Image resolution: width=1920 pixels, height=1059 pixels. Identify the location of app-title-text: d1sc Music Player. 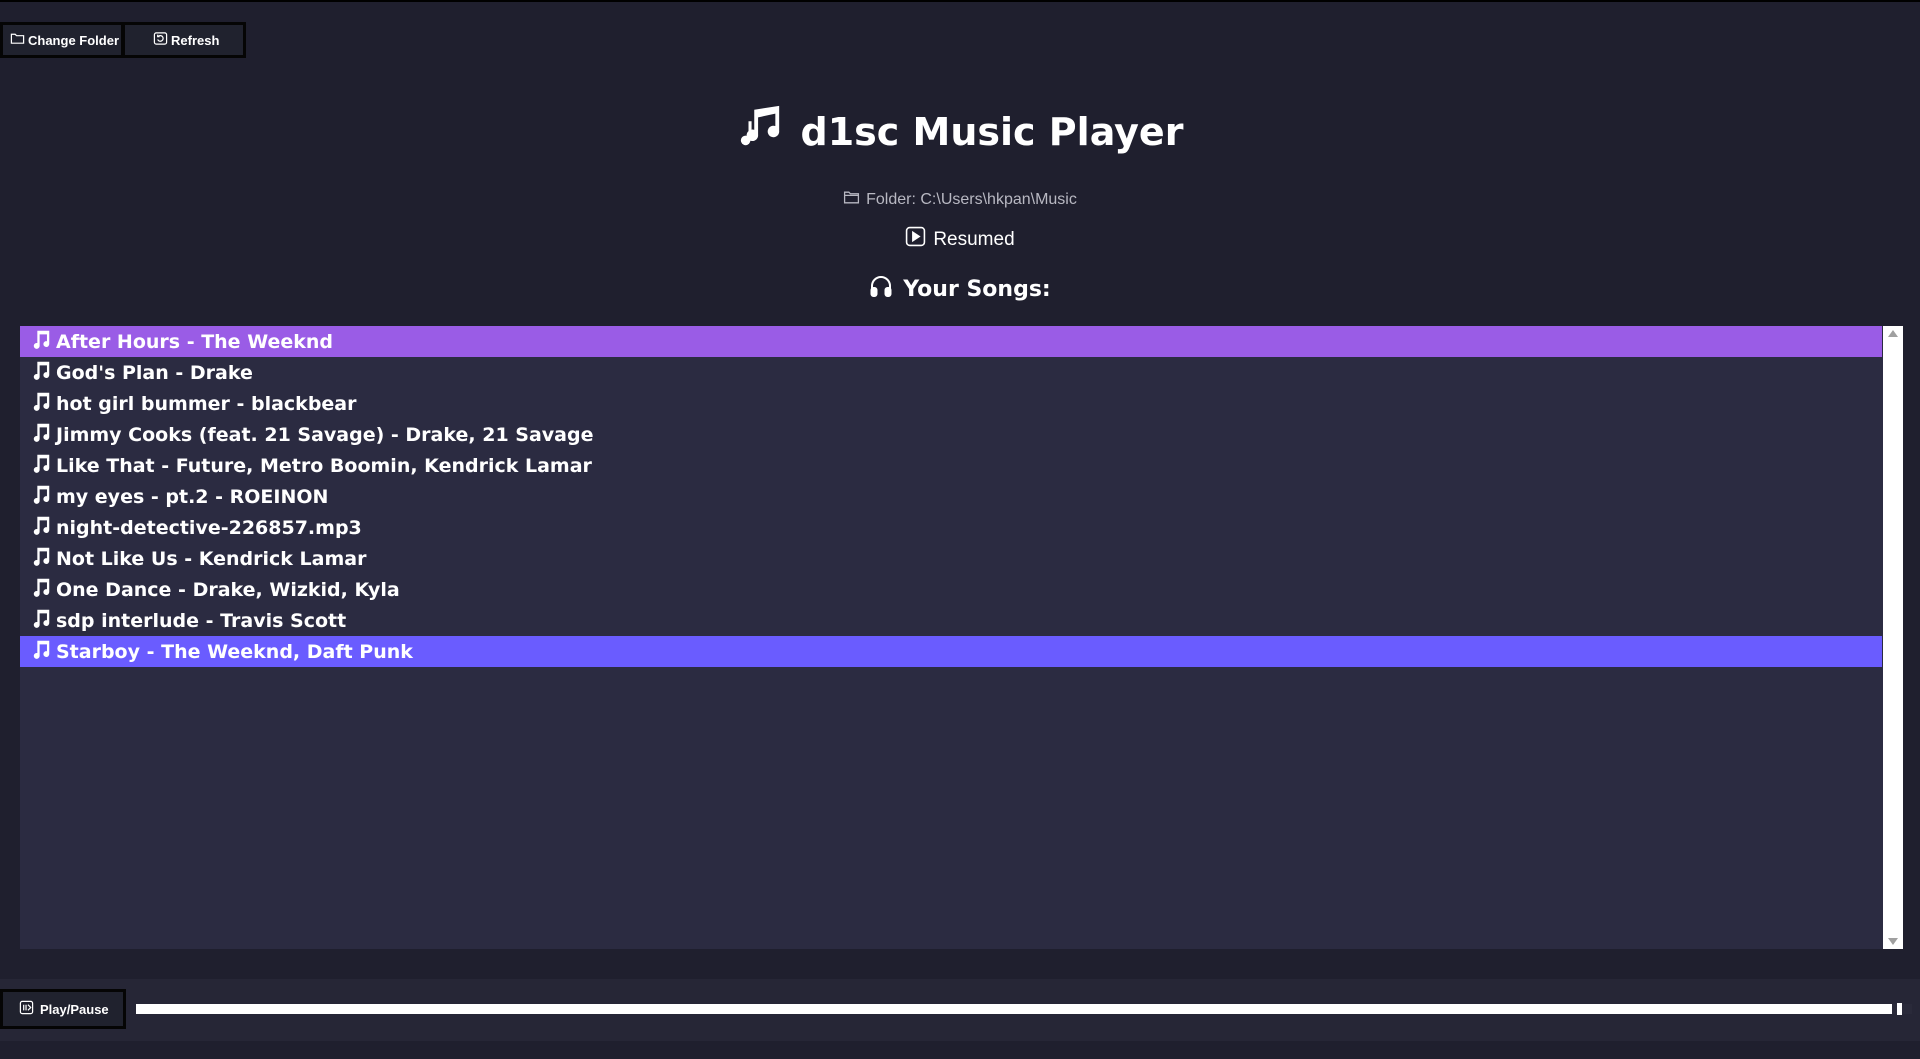
(992, 131).